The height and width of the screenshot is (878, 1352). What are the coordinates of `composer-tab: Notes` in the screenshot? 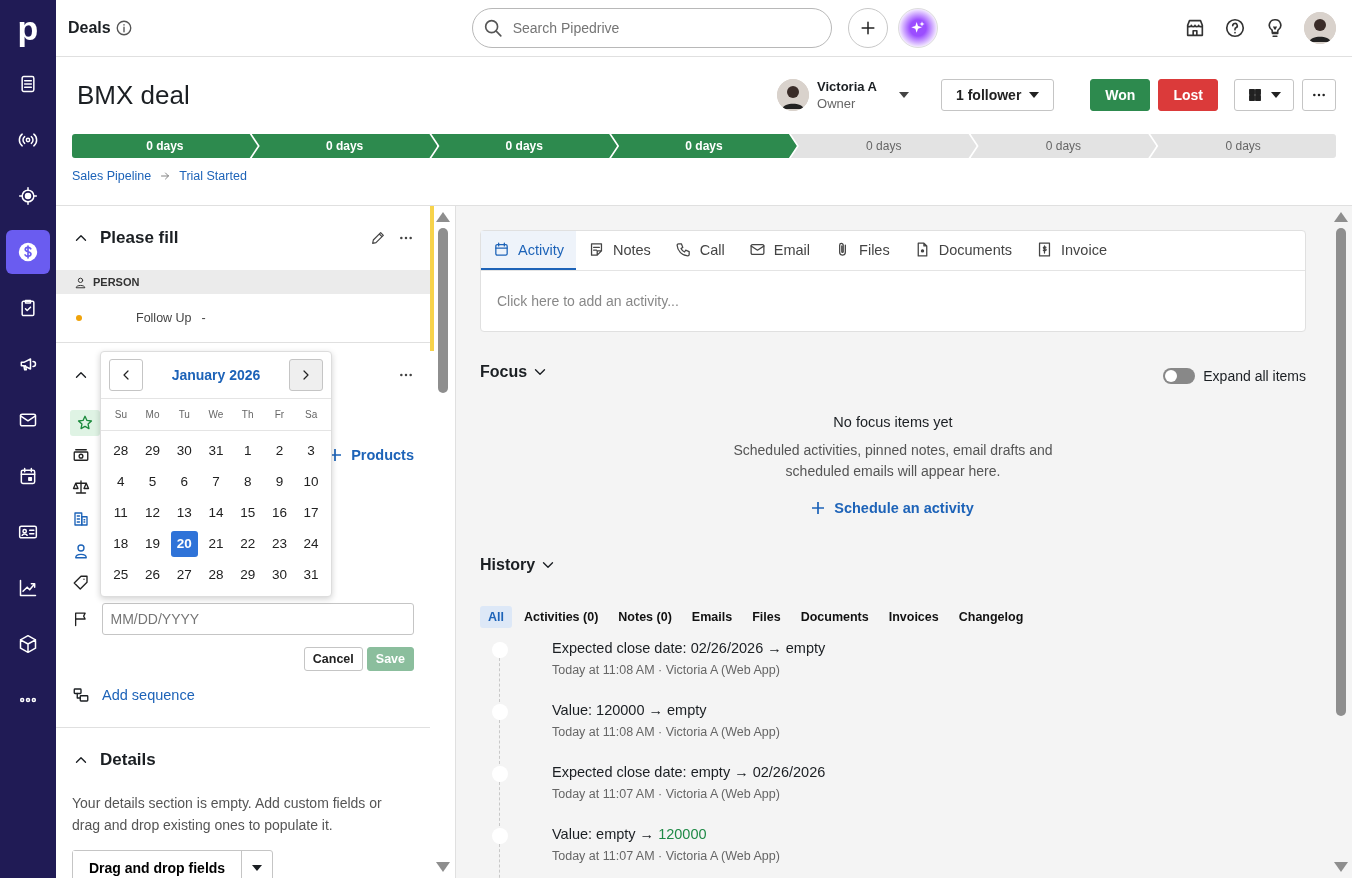 It's located at (619, 250).